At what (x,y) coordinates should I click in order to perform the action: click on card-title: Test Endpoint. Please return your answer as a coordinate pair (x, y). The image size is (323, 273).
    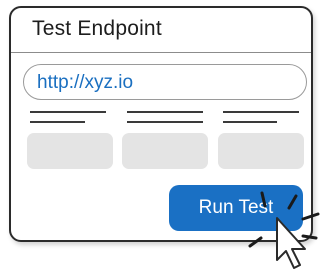
    Looking at the image, I should click on (97, 28).